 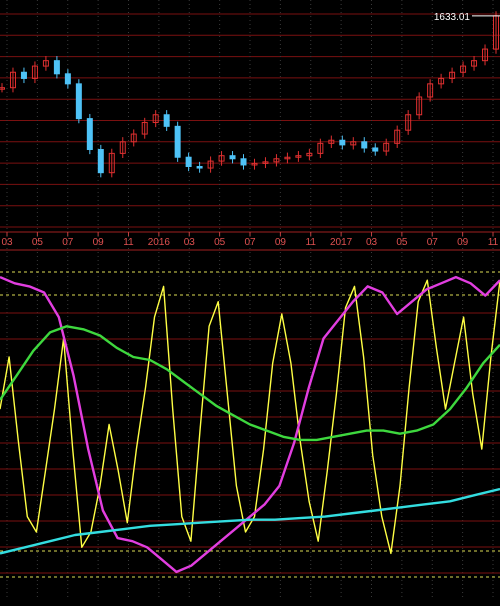 What do you see at coordinates (159, 242) in the screenshot?
I see `x-tick-label: 2016` at bounding box center [159, 242].